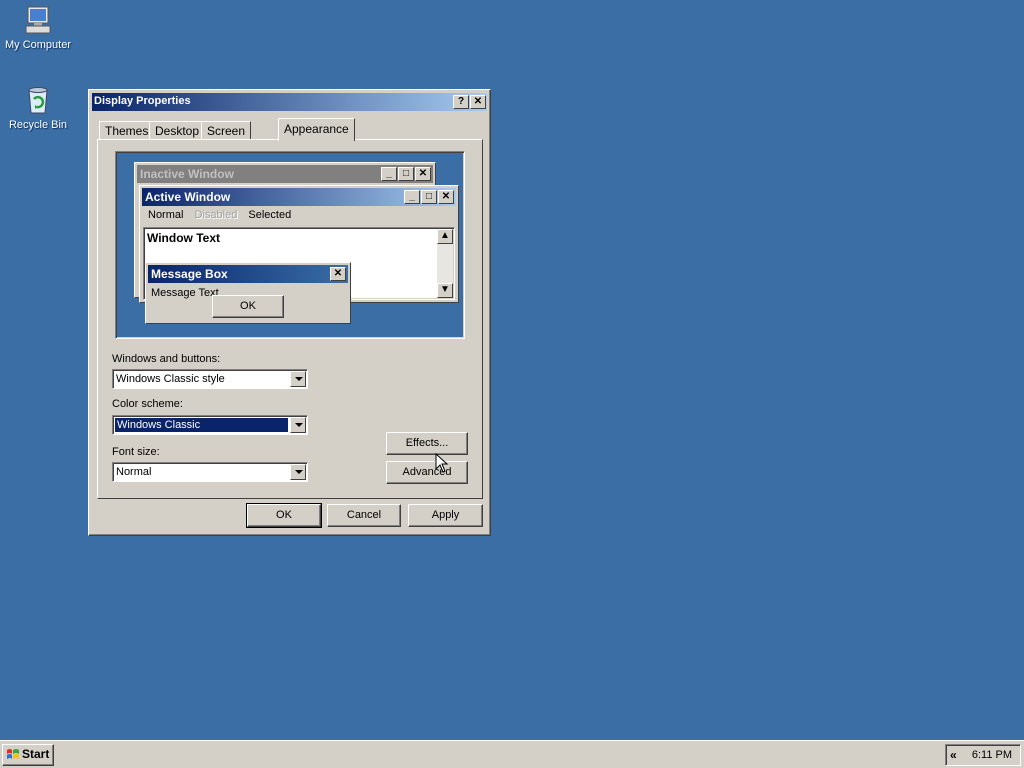  I want to click on desktop-icon-my-computer: My Computer, so click(38, 27).